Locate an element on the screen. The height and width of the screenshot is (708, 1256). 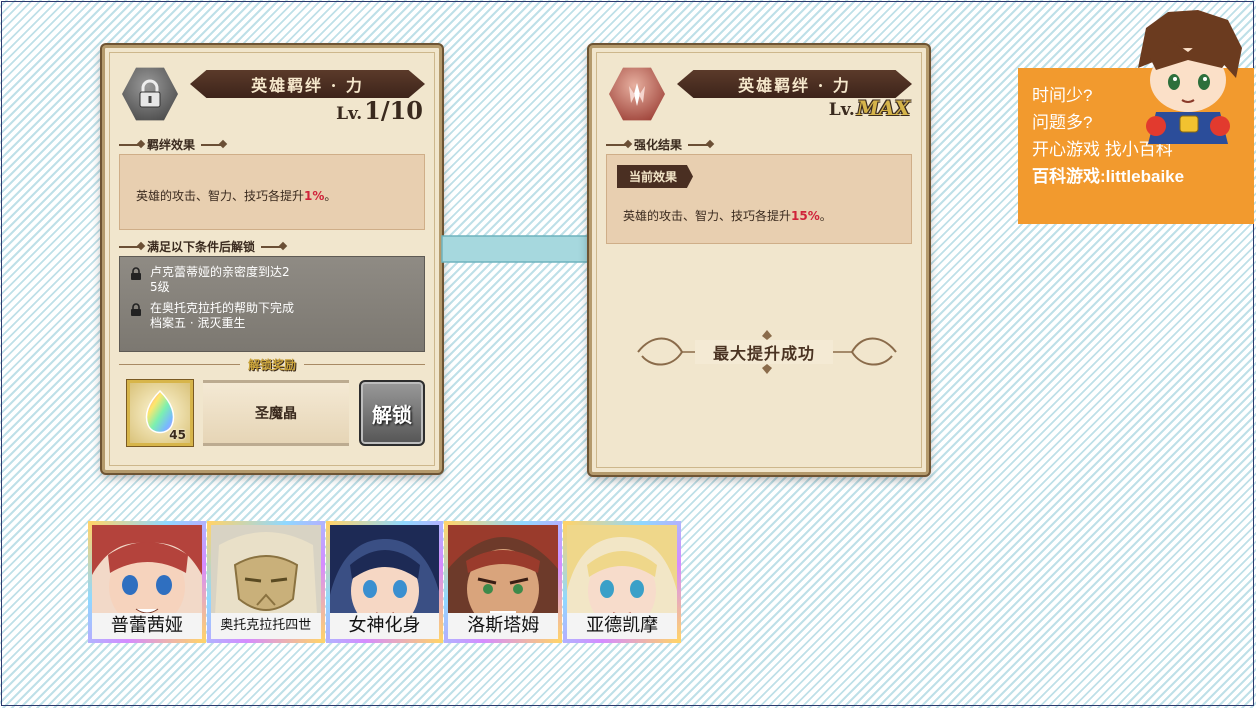
condition-header-text: 满足以下条件后解锁 is located at coordinates (201, 247).